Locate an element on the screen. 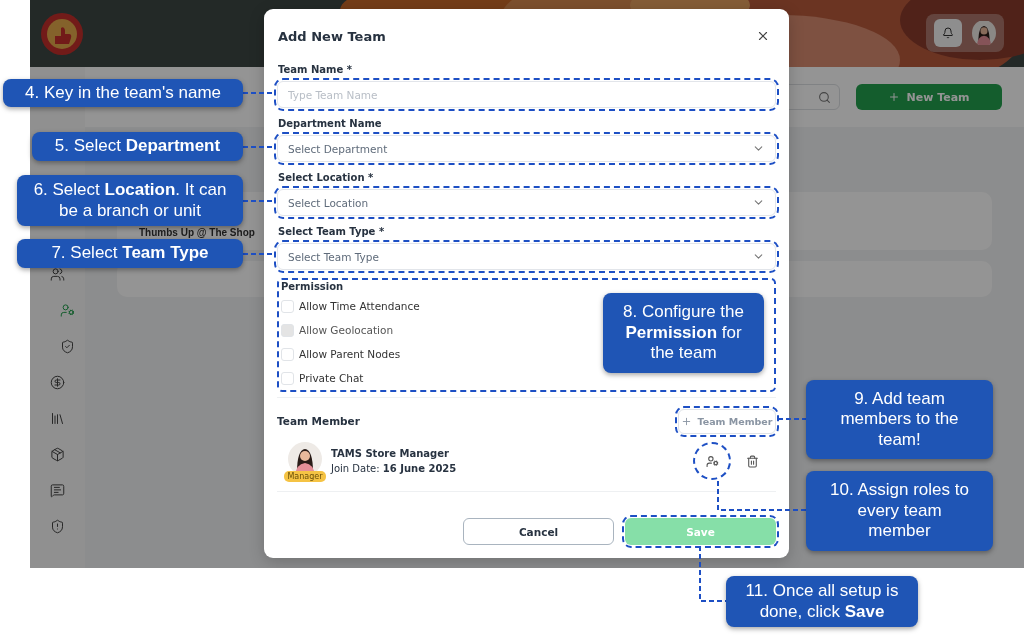 Image resolution: width=1024 pixels, height=636 pixels. select-field: Select Department is located at coordinates (526, 148).